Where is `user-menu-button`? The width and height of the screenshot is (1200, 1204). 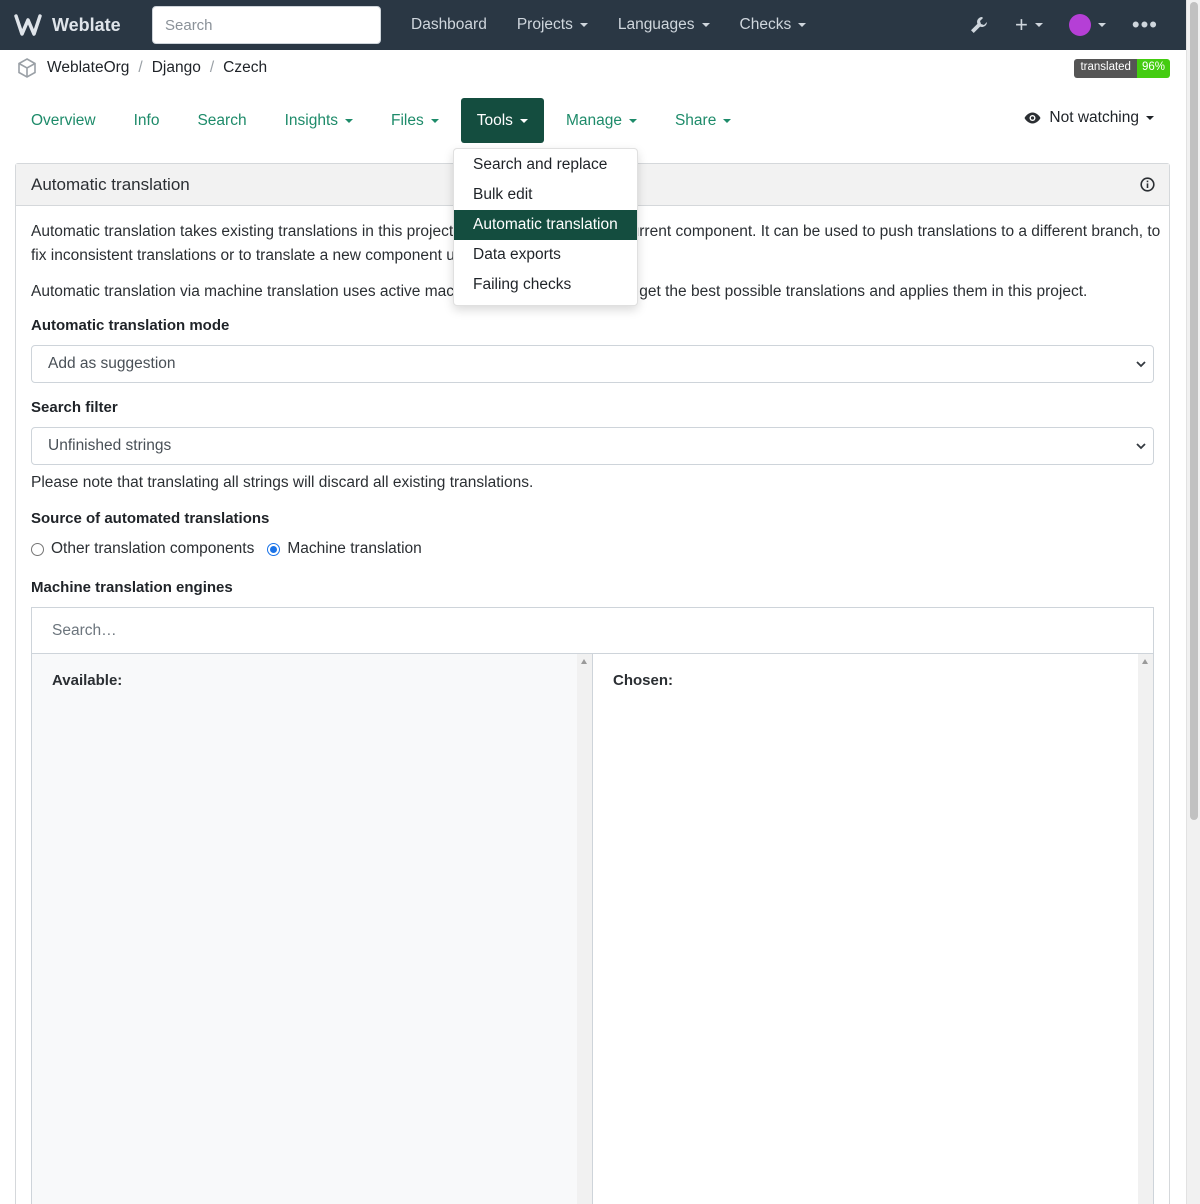
user-menu-button is located at coordinates (1087, 25).